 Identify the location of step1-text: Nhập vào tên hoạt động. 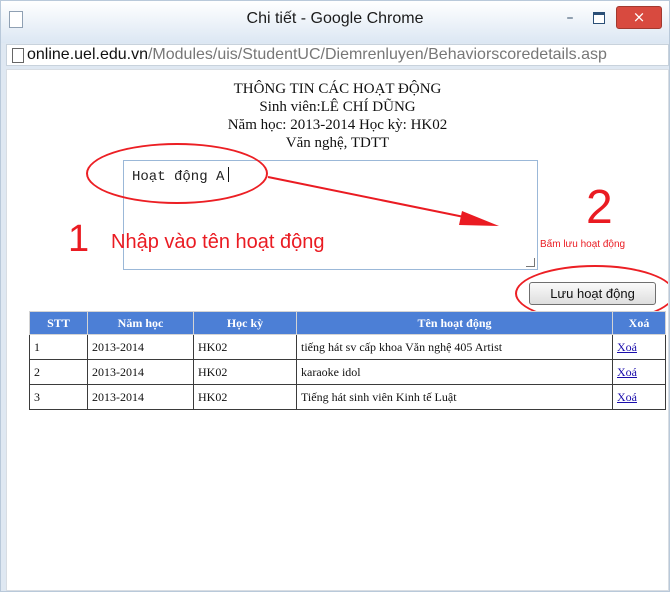
(218, 242).